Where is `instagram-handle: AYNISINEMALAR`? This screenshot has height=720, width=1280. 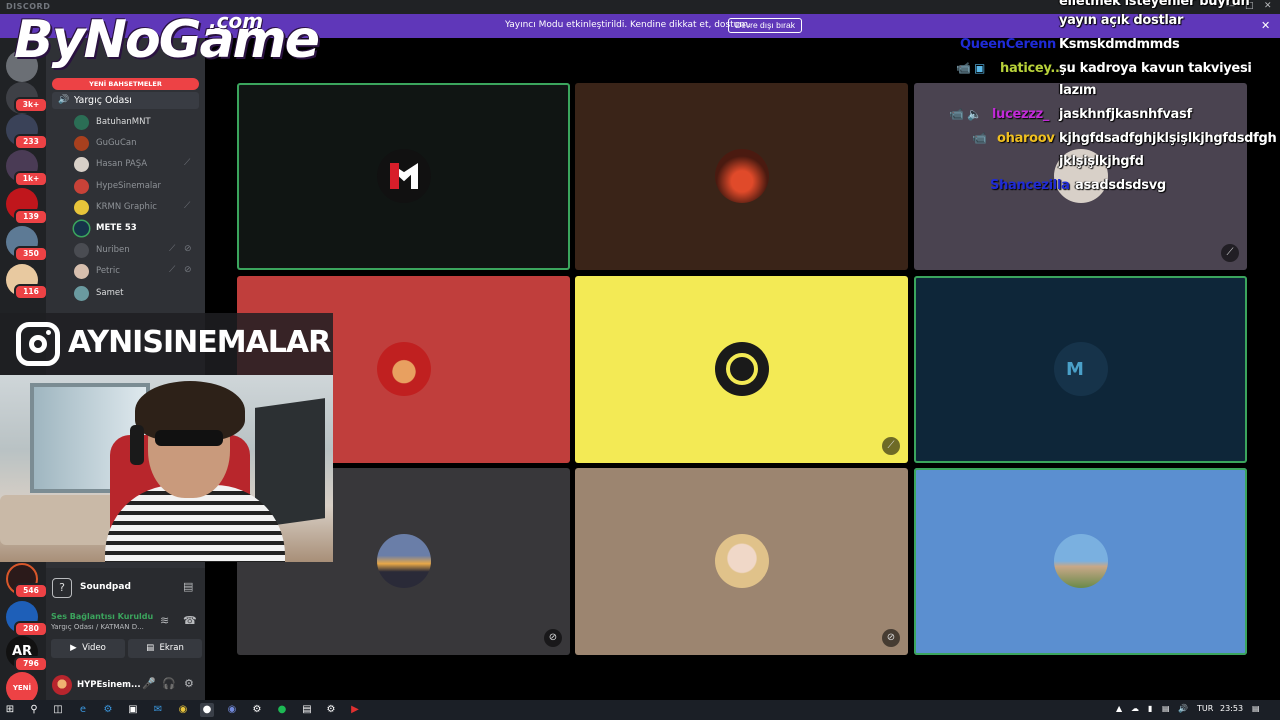 instagram-handle: AYNISINEMALAR is located at coordinates (199, 342).